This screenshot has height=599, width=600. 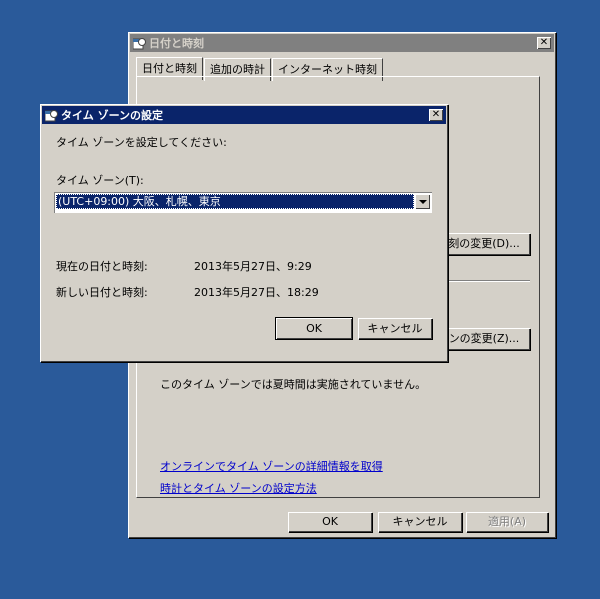 What do you see at coordinates (141, 142) in the screenshot?
I see `instruction-text: タイム ゾーンを設定してください:` at bounding box center [141, 142].